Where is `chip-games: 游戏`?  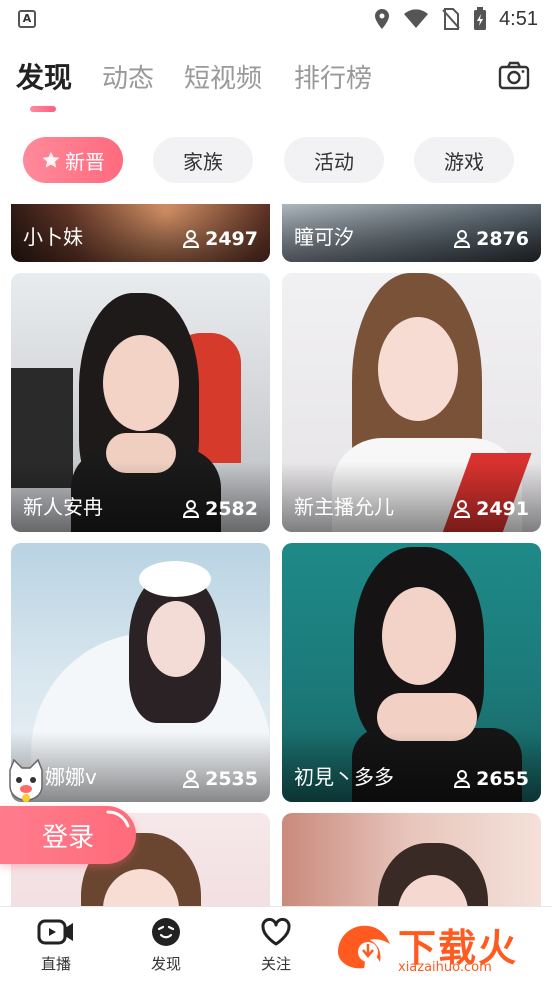
chip-games: 游戏 is located at coordinates (464, 160).